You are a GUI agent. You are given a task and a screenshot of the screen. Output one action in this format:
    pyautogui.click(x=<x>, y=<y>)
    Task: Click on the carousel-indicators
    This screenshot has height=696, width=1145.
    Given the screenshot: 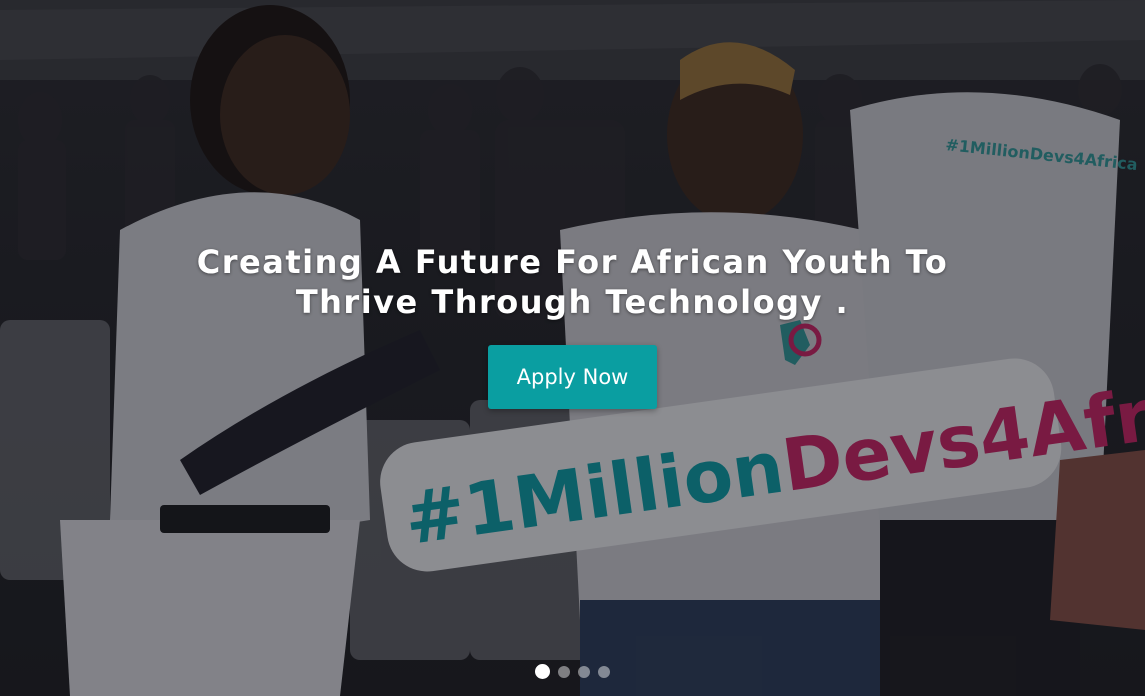 What is the action you would take?
    pyautogui.click(x=572, y=671)
    